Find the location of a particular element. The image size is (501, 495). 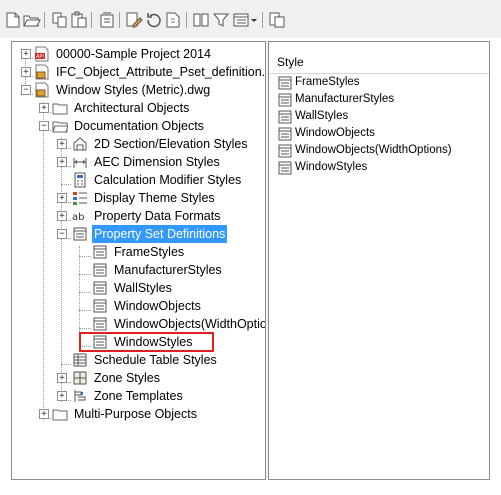

tree-node-documentation-objects: − Documentation Objects is located at coordinates (138, 126).